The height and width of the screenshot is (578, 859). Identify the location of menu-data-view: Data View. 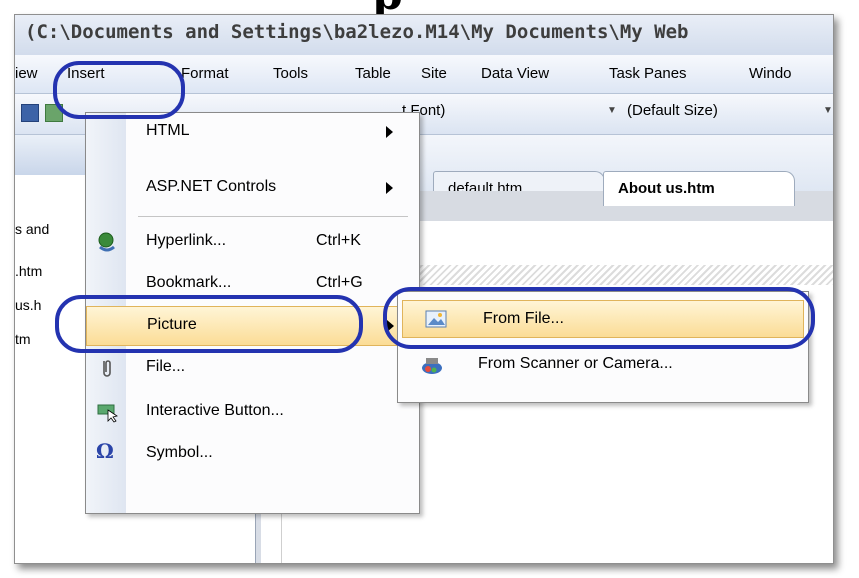
(515, 73).